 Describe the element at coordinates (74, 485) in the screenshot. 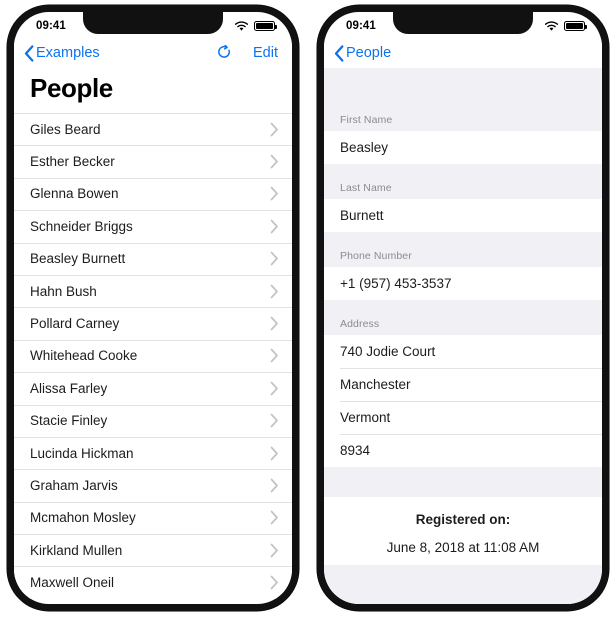

I see `list-item-label: Graham Jarvis` at that location.